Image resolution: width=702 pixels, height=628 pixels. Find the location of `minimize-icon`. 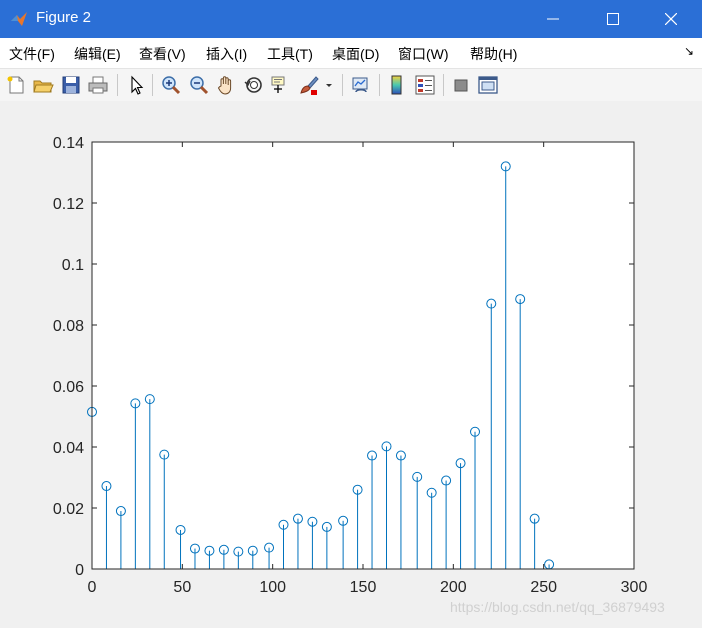

minimize-icon is located at coordinates (553, 19).